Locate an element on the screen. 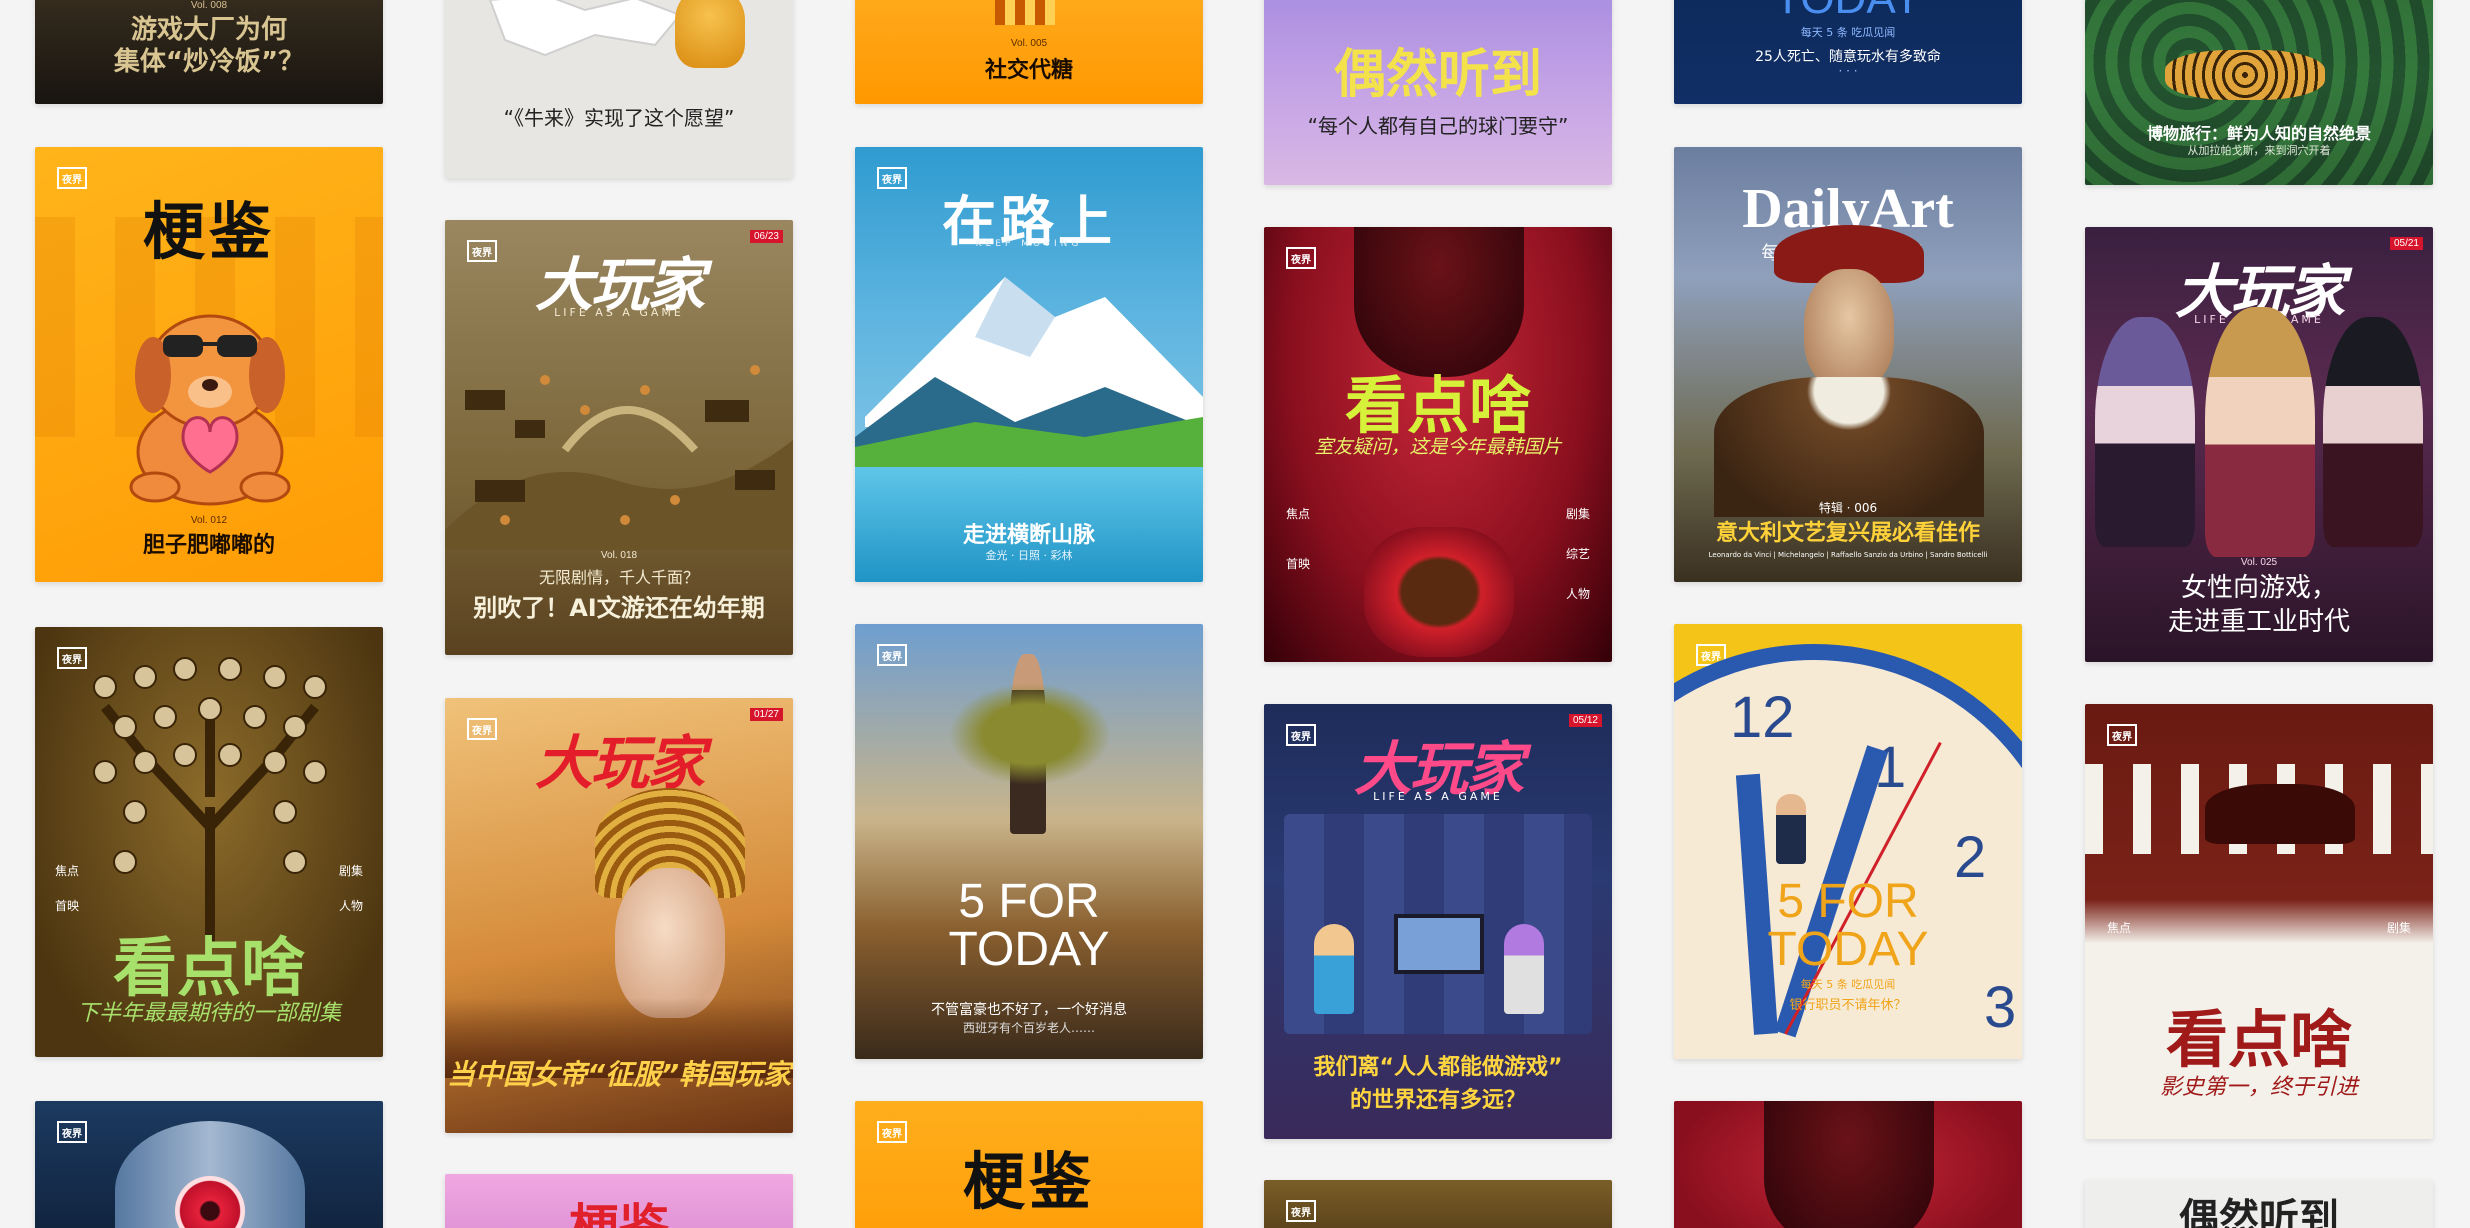  cover-line-2: 金光 · 日照 · 彩林 is located at coordinates (1029, 555).